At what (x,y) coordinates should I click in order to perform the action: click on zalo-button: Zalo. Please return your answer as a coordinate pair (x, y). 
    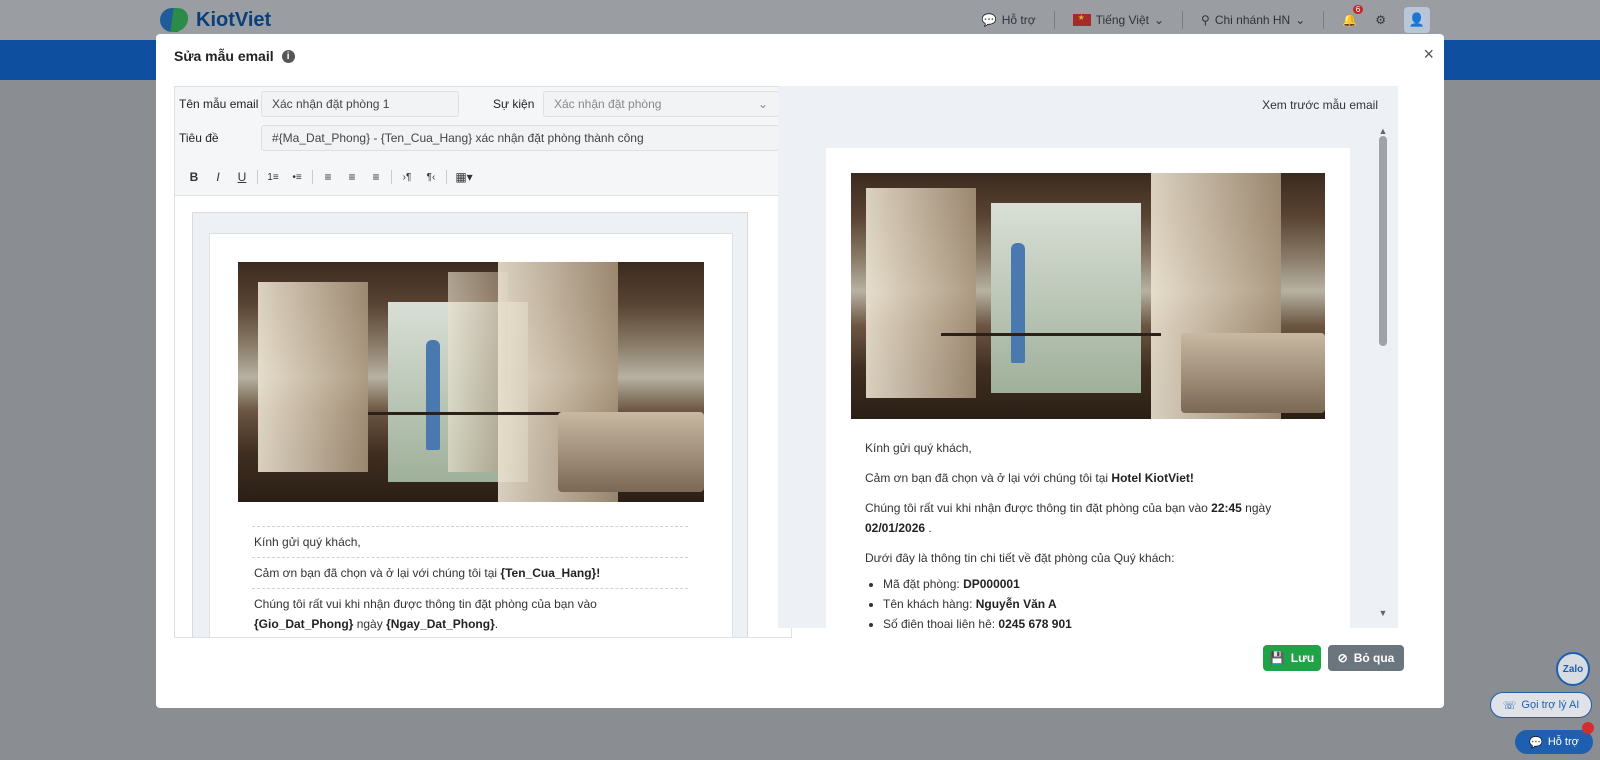
    Looking at the image, I should click on (1573, 669).